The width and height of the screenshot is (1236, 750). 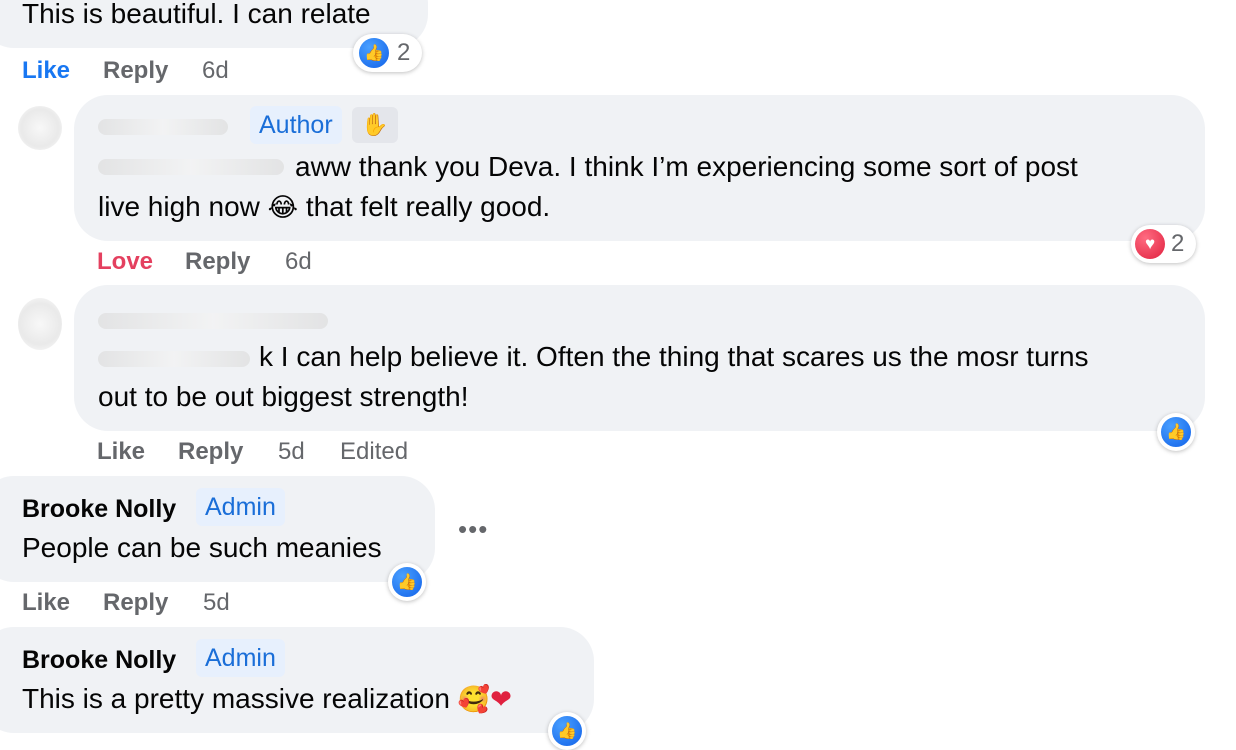 What do you see at coordinates (202, 547) in the screenshot?
I see `comment-text: People can be such meanies` at bounding box center [202, 547].